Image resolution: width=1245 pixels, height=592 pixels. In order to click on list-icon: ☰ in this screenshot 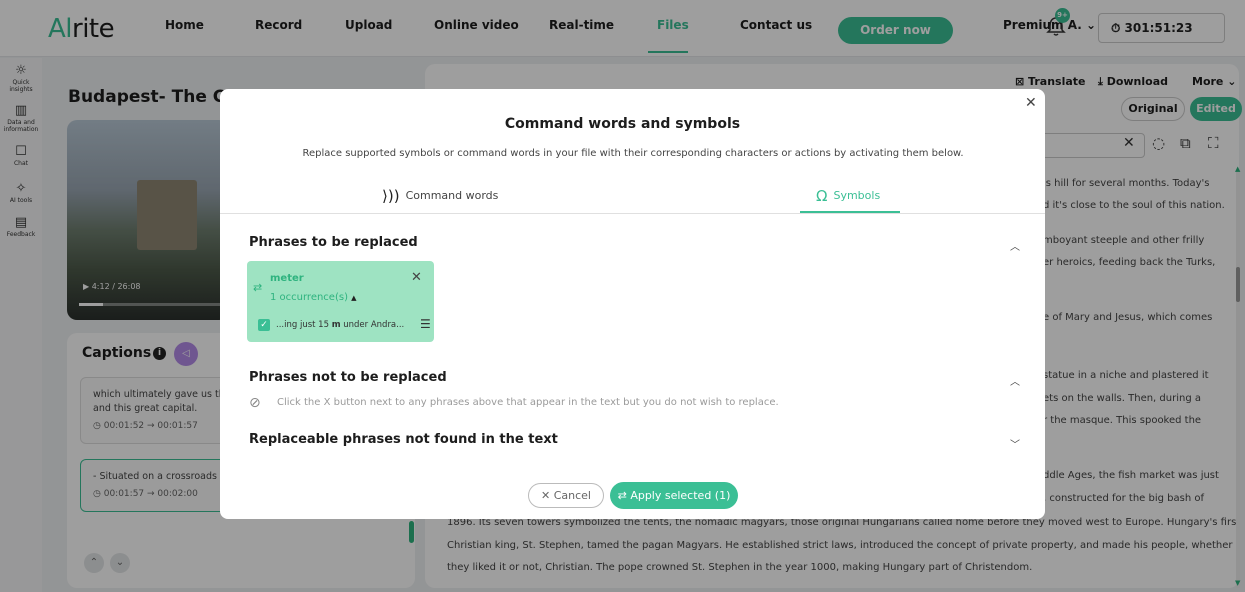, I will do `click(425, 324)`.